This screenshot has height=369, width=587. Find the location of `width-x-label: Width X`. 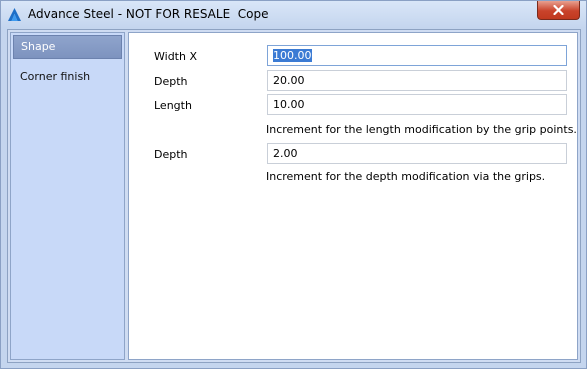

width-x-label: Width X is located at coordinates (175, 56).